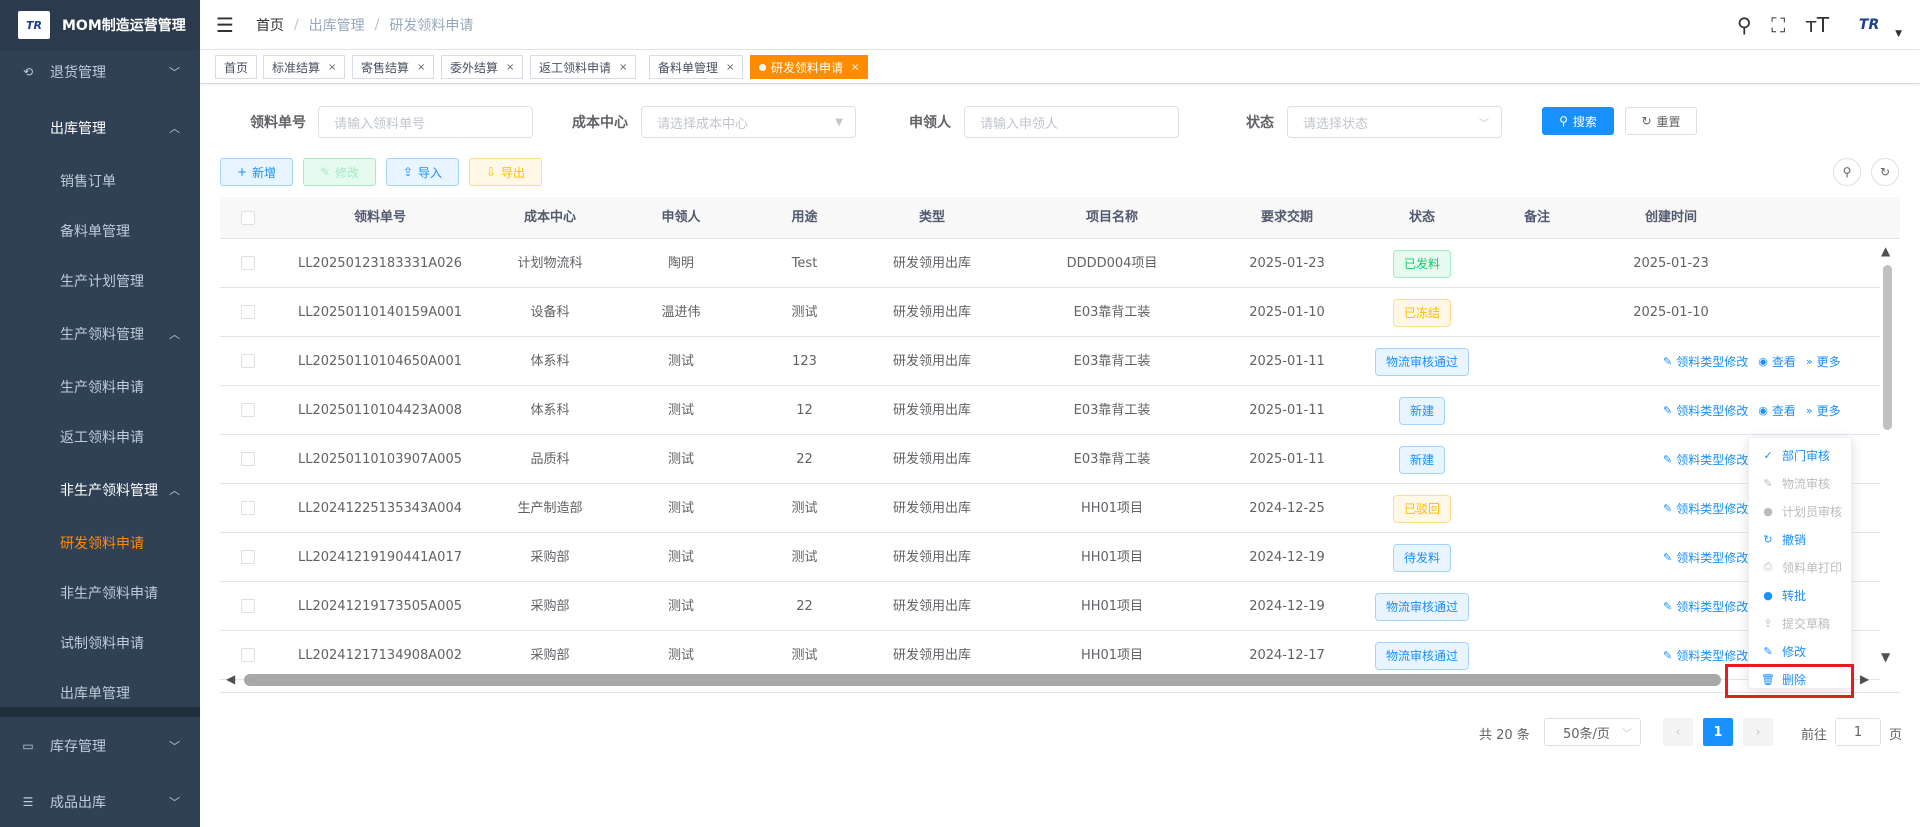 The image size is (1920, 827). Describe the element at coordinates (28, 746) in the screenshot. I see `monitor-icon: ▭` at that location.